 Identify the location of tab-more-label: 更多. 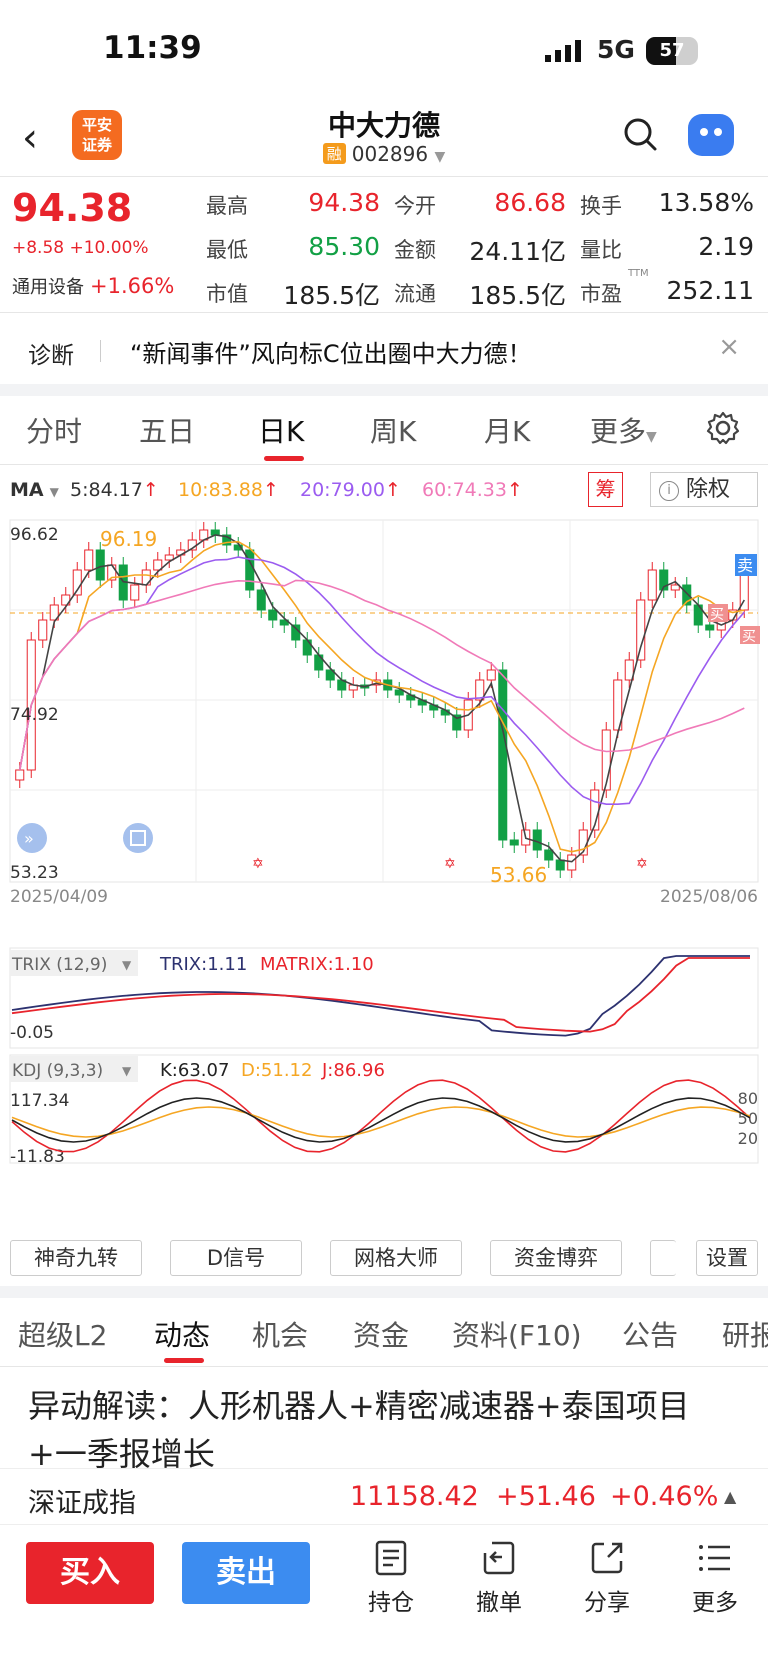
(618, 431).